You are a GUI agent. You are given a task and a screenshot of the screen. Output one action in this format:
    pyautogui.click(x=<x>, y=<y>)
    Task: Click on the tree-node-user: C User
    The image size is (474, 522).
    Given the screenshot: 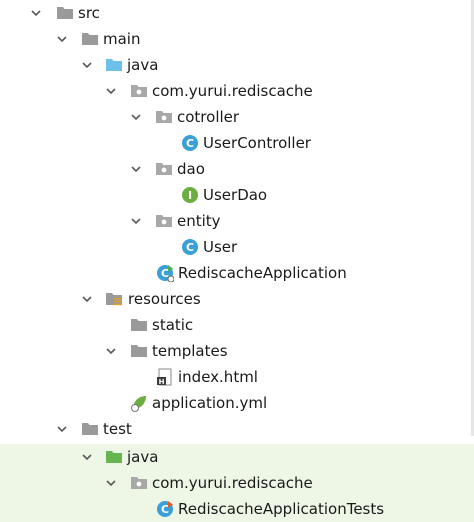 What is the action you would take?
    pyautogui.click(x=237, y=247)
    